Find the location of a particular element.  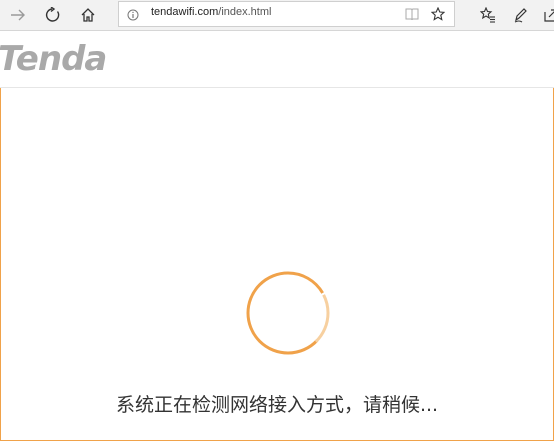

star-icon is located at coordinates (438, 14).